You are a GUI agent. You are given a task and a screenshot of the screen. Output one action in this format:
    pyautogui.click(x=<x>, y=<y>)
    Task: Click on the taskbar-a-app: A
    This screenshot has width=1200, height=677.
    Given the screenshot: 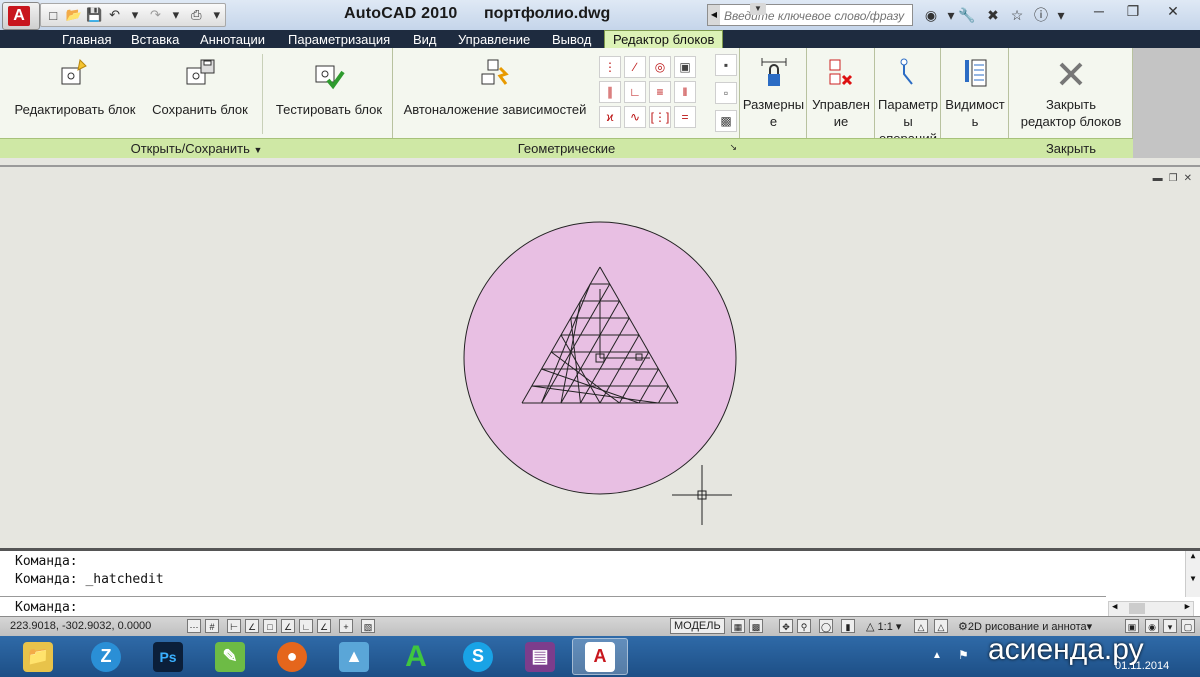 What is the action you would take?
    pyautogui.click(x=416, y=656)
    